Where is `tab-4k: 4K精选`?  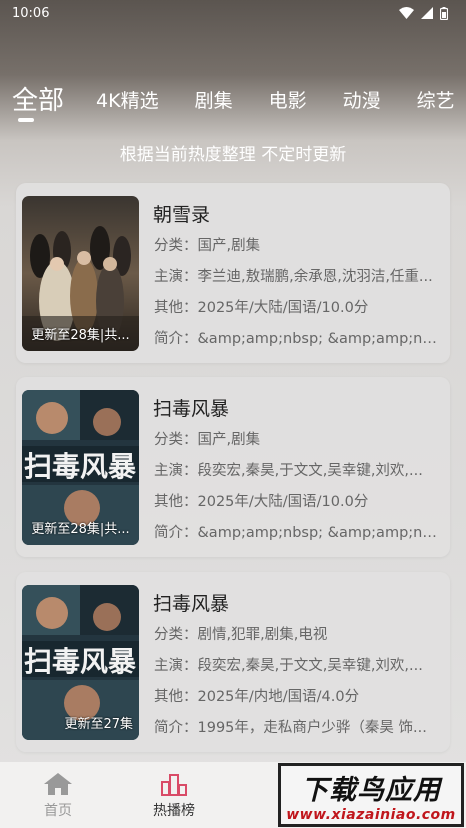
tab-4k: 4K精选 is located at coordinates (127, 92).